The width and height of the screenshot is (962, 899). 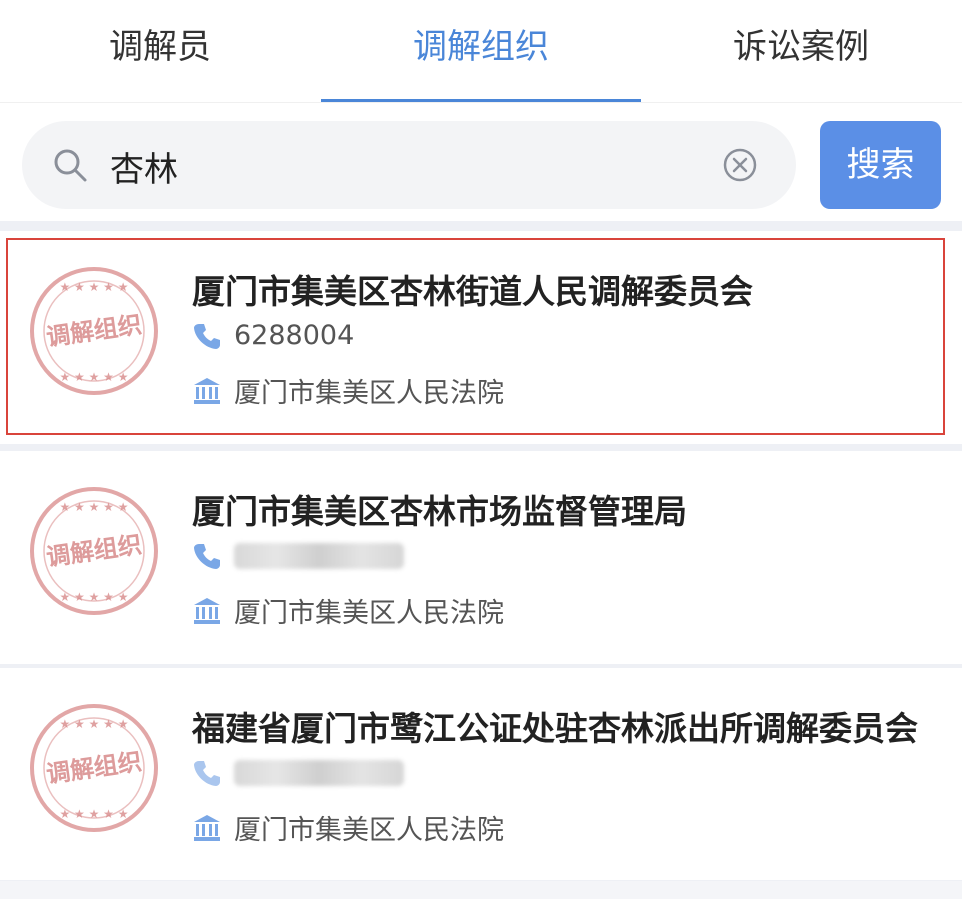 I want to click on org-name: 福建省厦门市鹭江公证处驻杏林派出所调解委员会, so click(x=555, y=728).